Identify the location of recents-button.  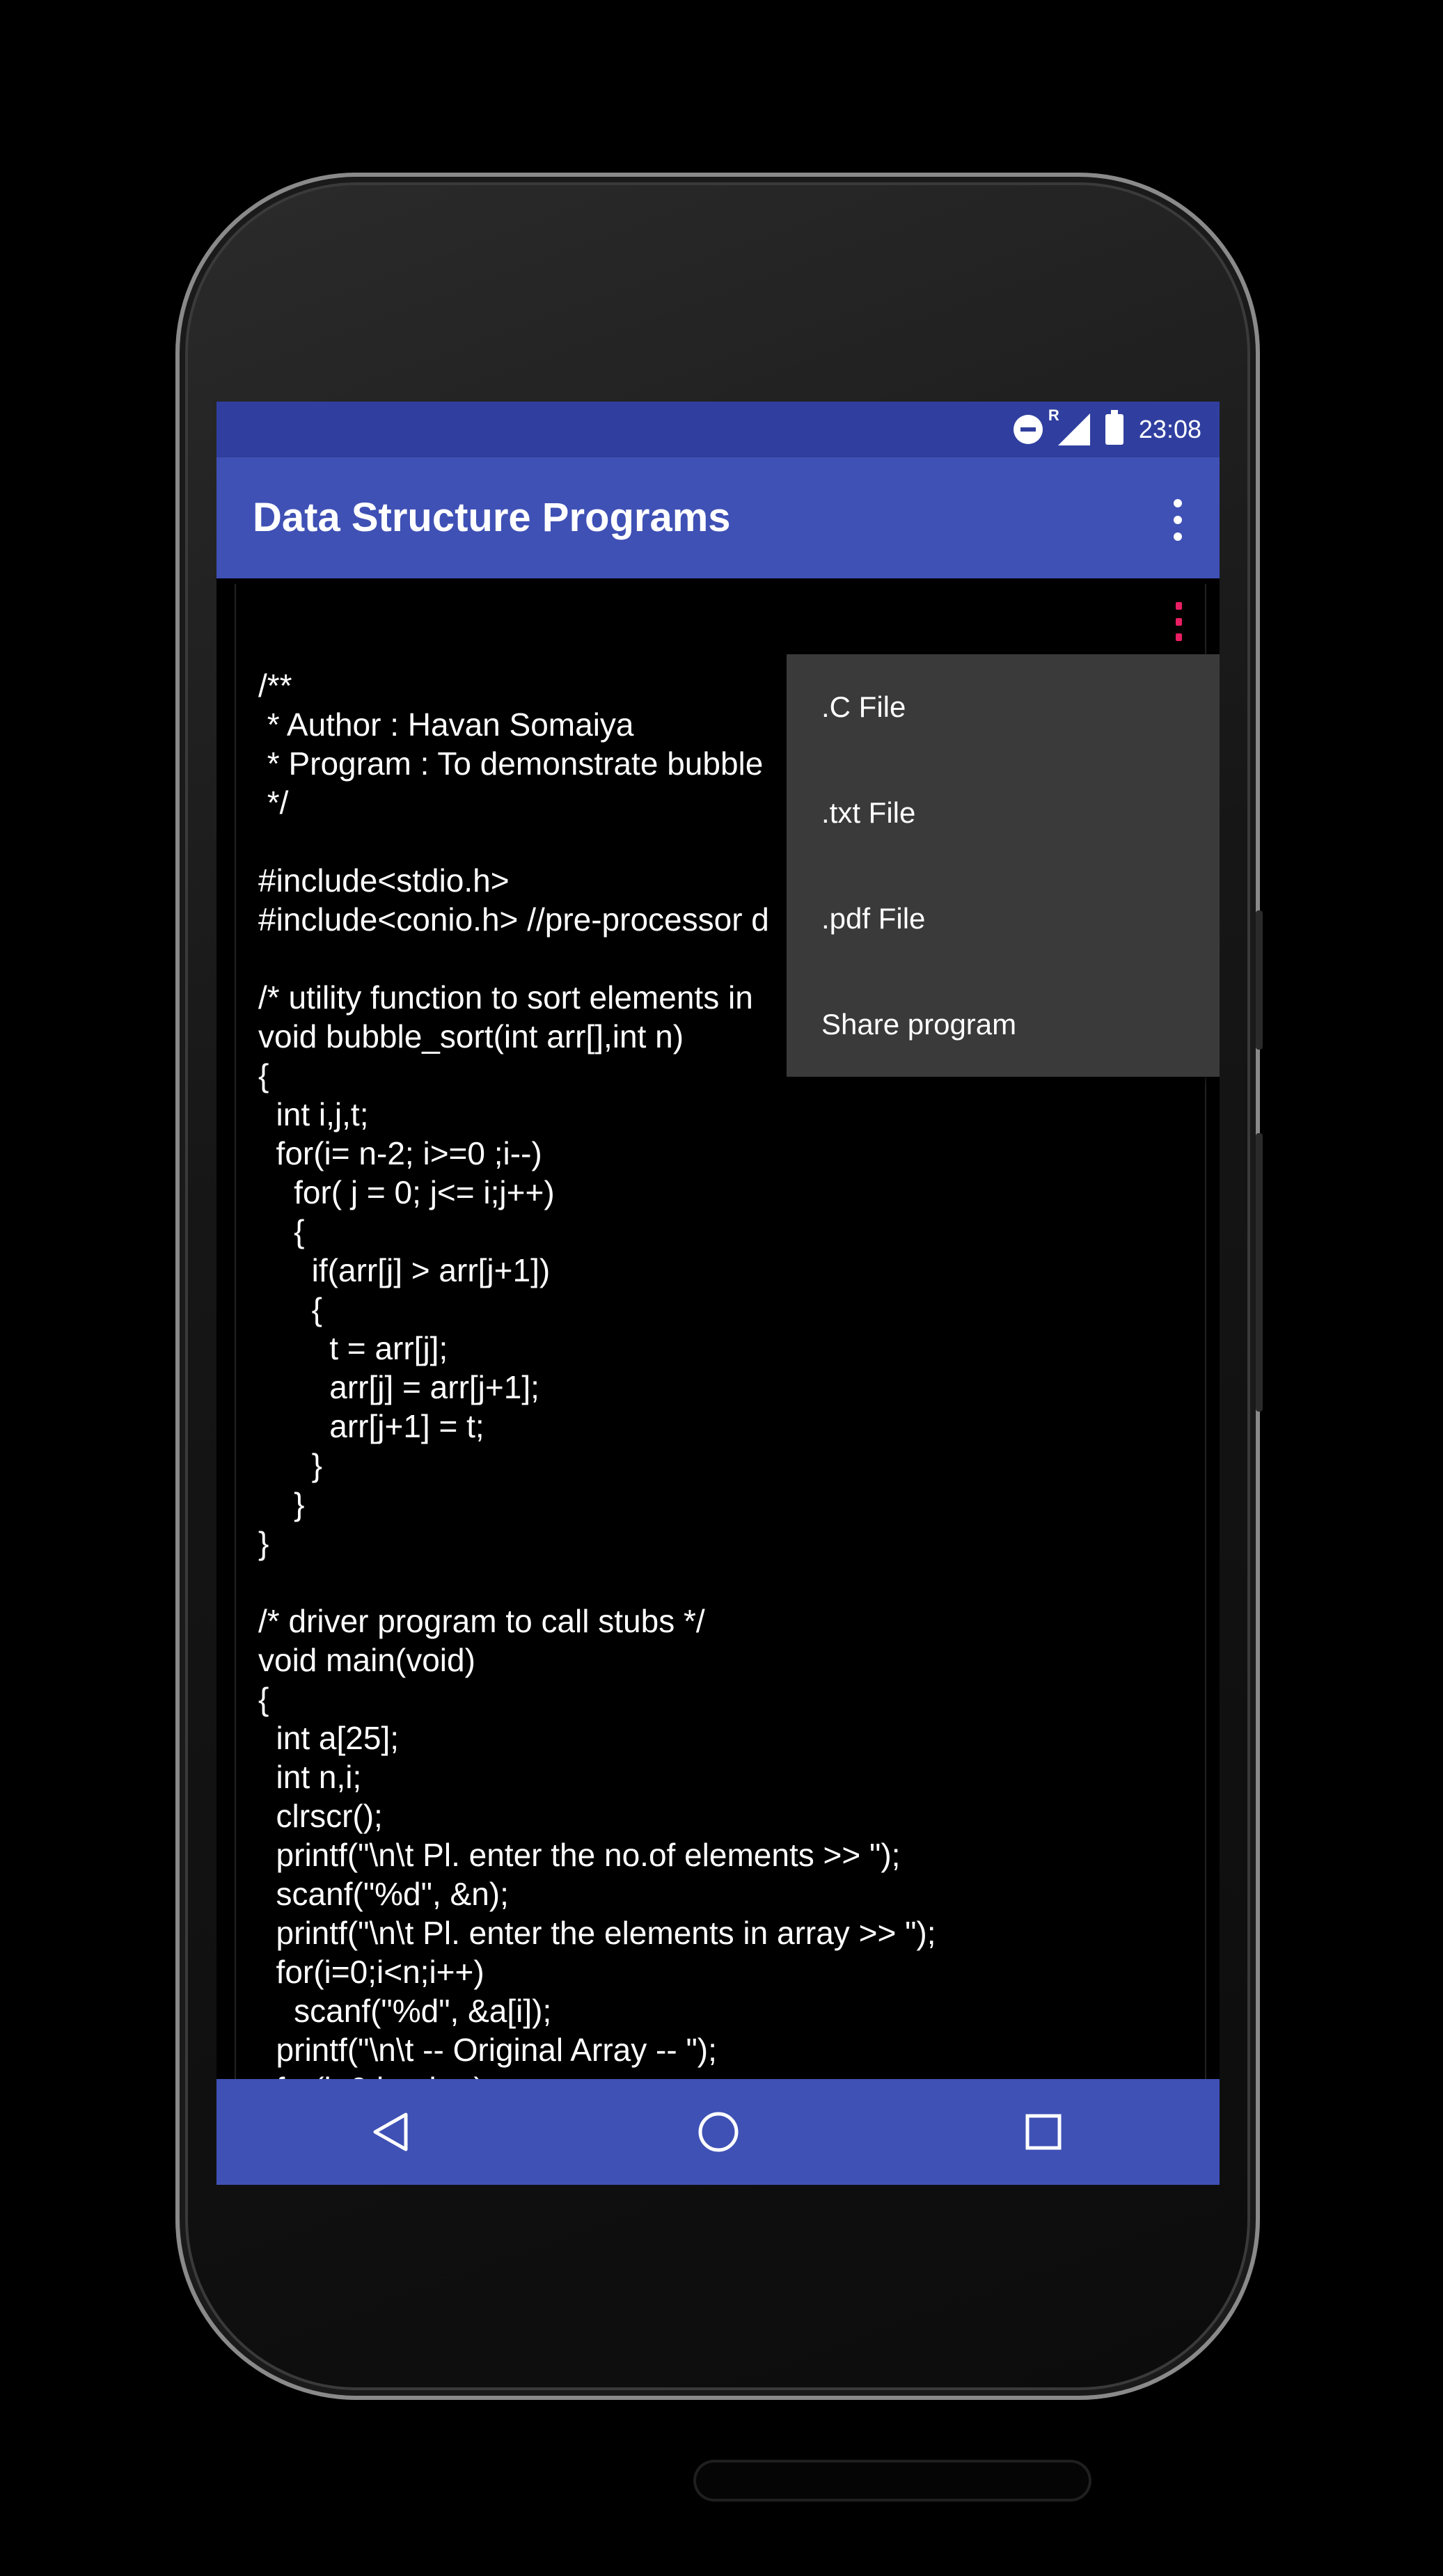
(1043, 2132).